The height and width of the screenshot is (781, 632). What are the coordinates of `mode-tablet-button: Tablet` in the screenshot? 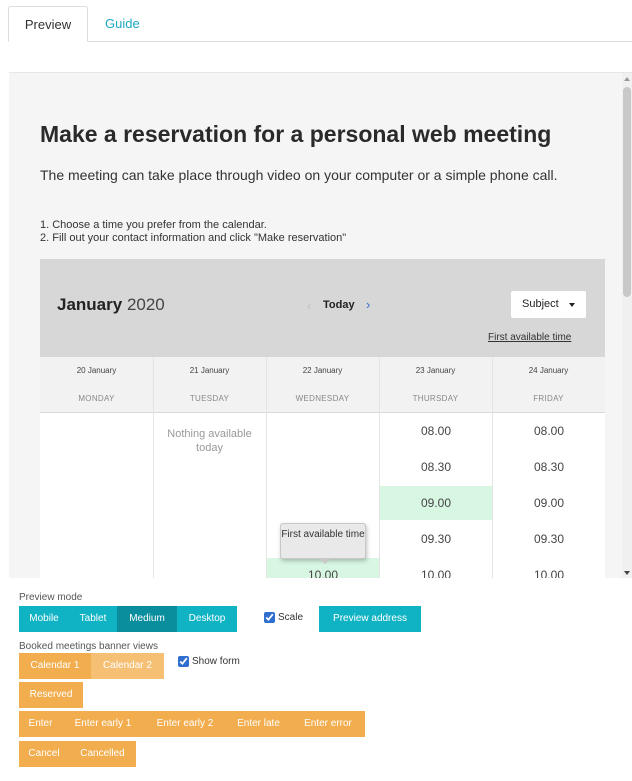 It's located at (93, 619).